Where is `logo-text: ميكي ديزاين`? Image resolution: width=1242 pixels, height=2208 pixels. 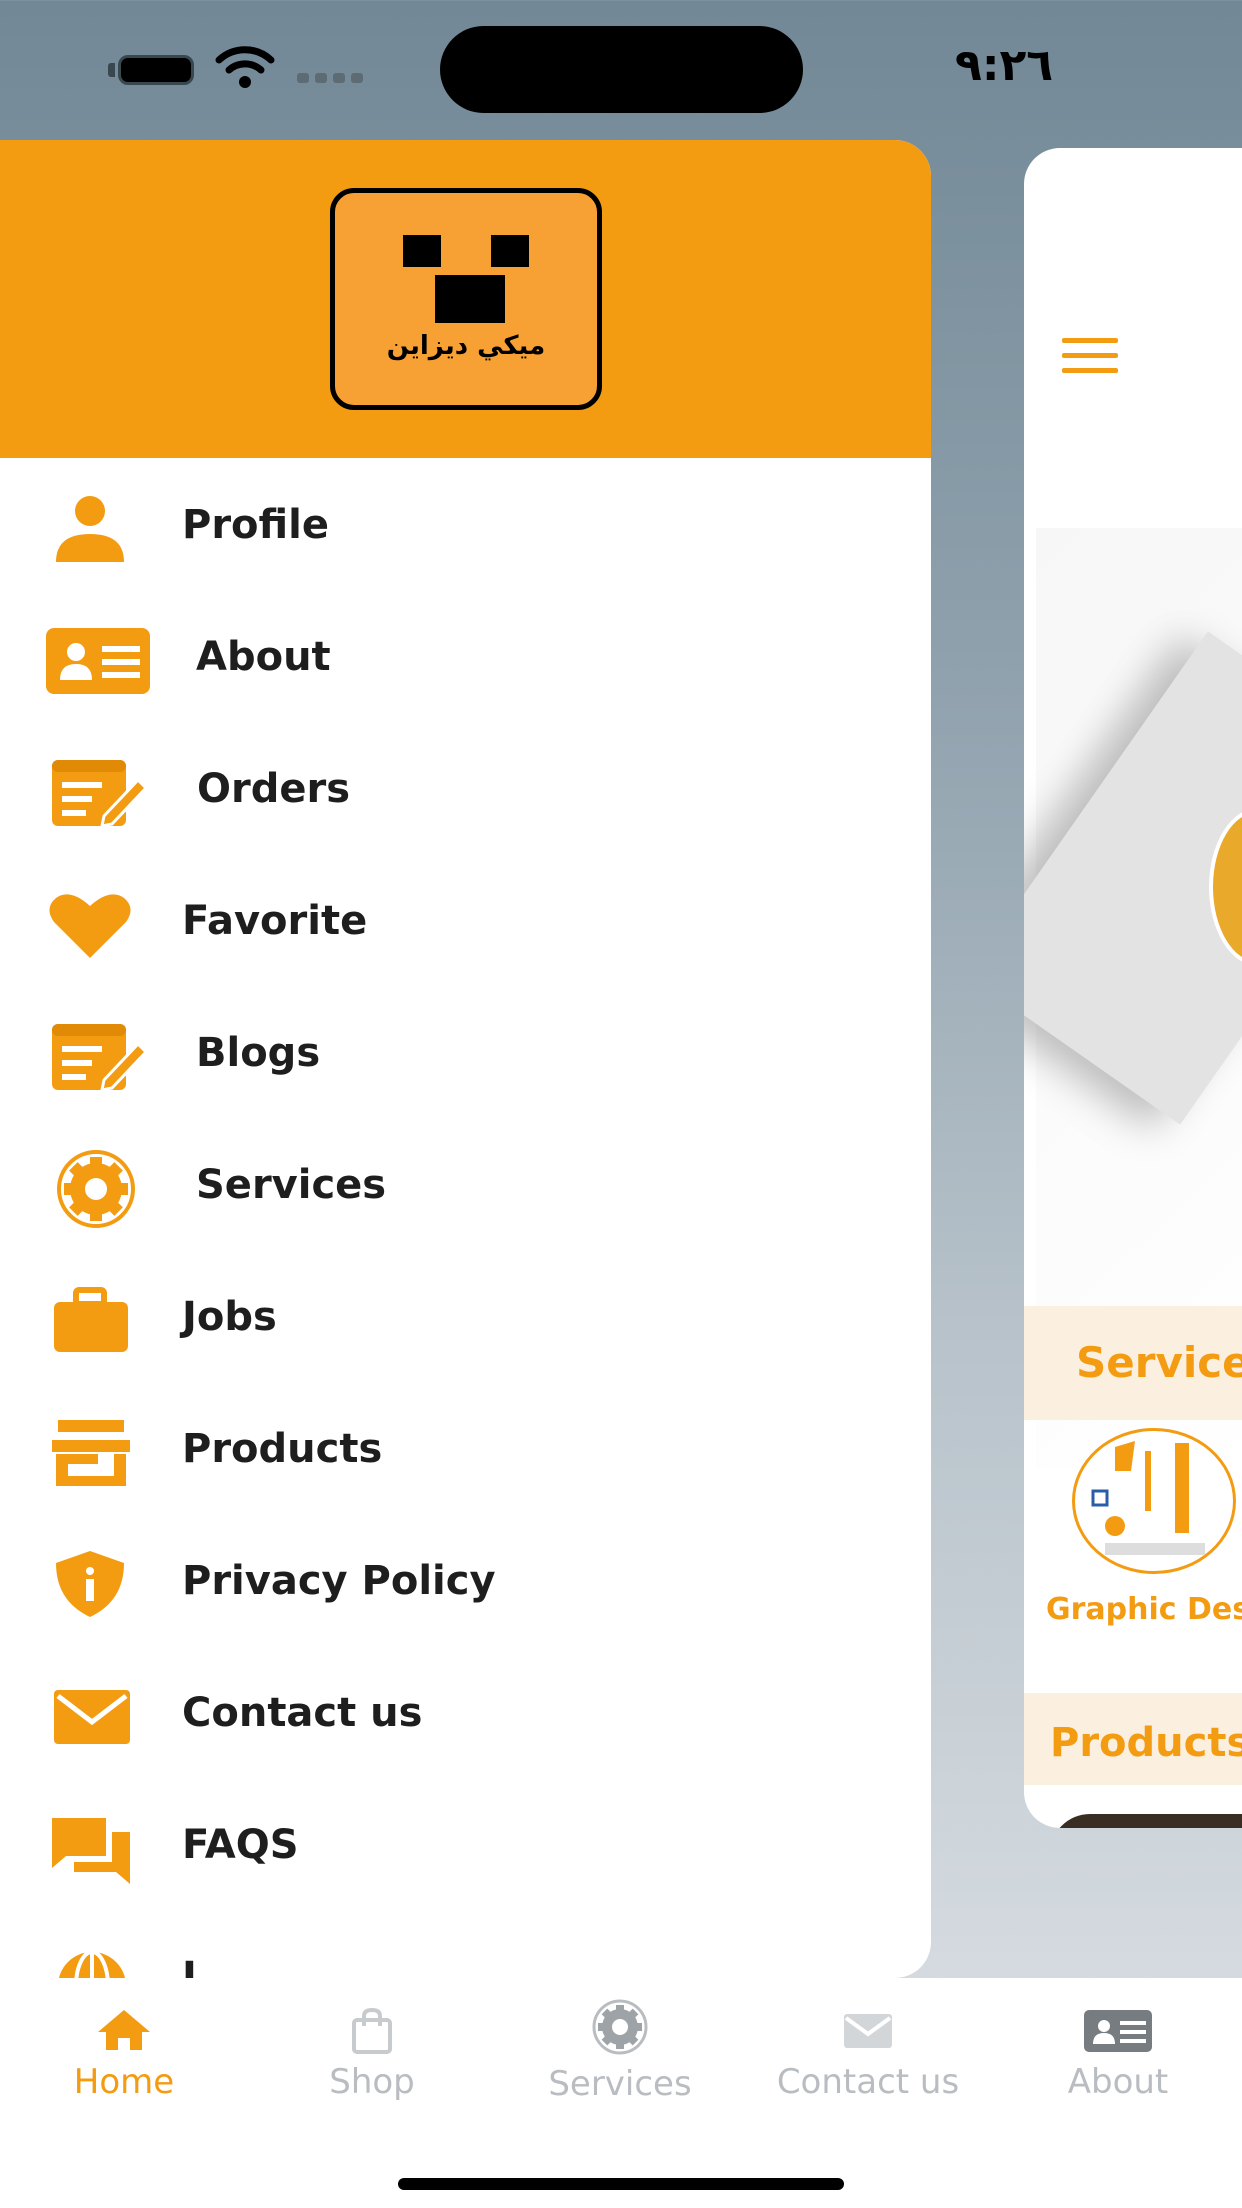
logo-text: ميكي ديزاين is located at coordinates (466, 346).